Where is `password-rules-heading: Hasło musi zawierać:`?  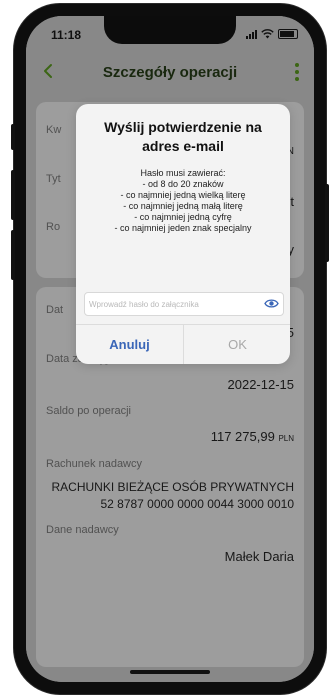 password-rules-heading: Hasło musi zawierać: is located at coordinates (183, 173).